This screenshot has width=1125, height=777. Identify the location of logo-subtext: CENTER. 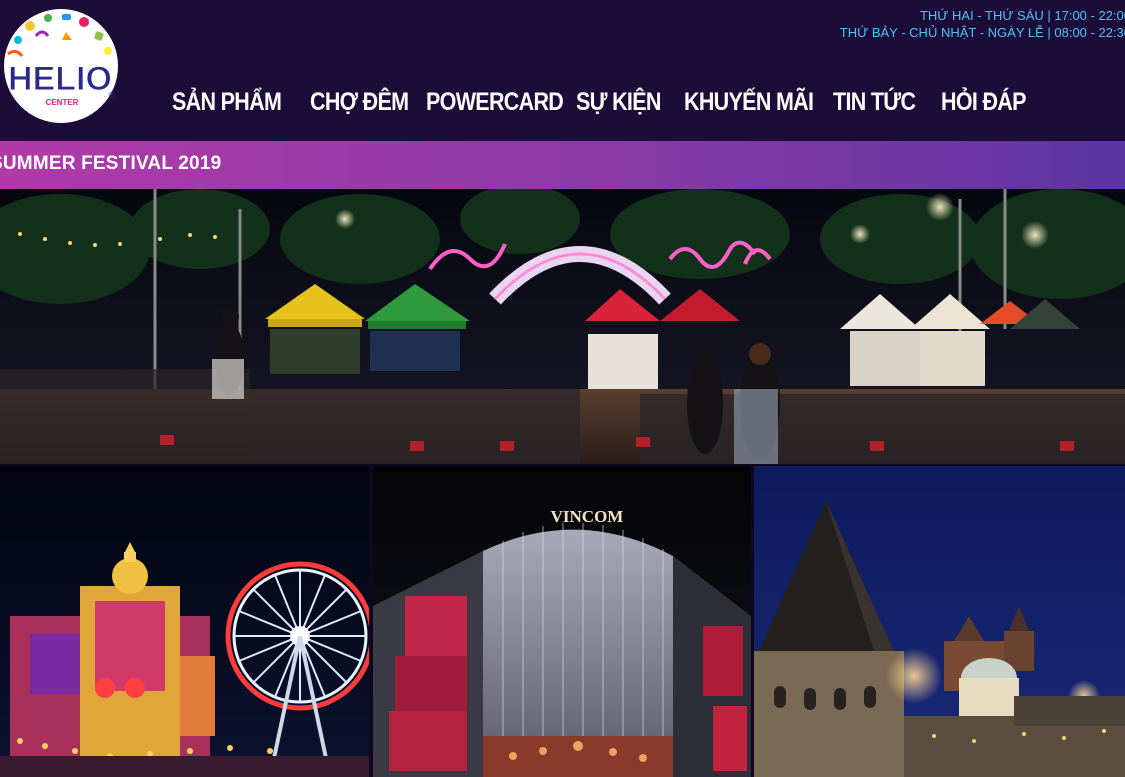
(62, 102).